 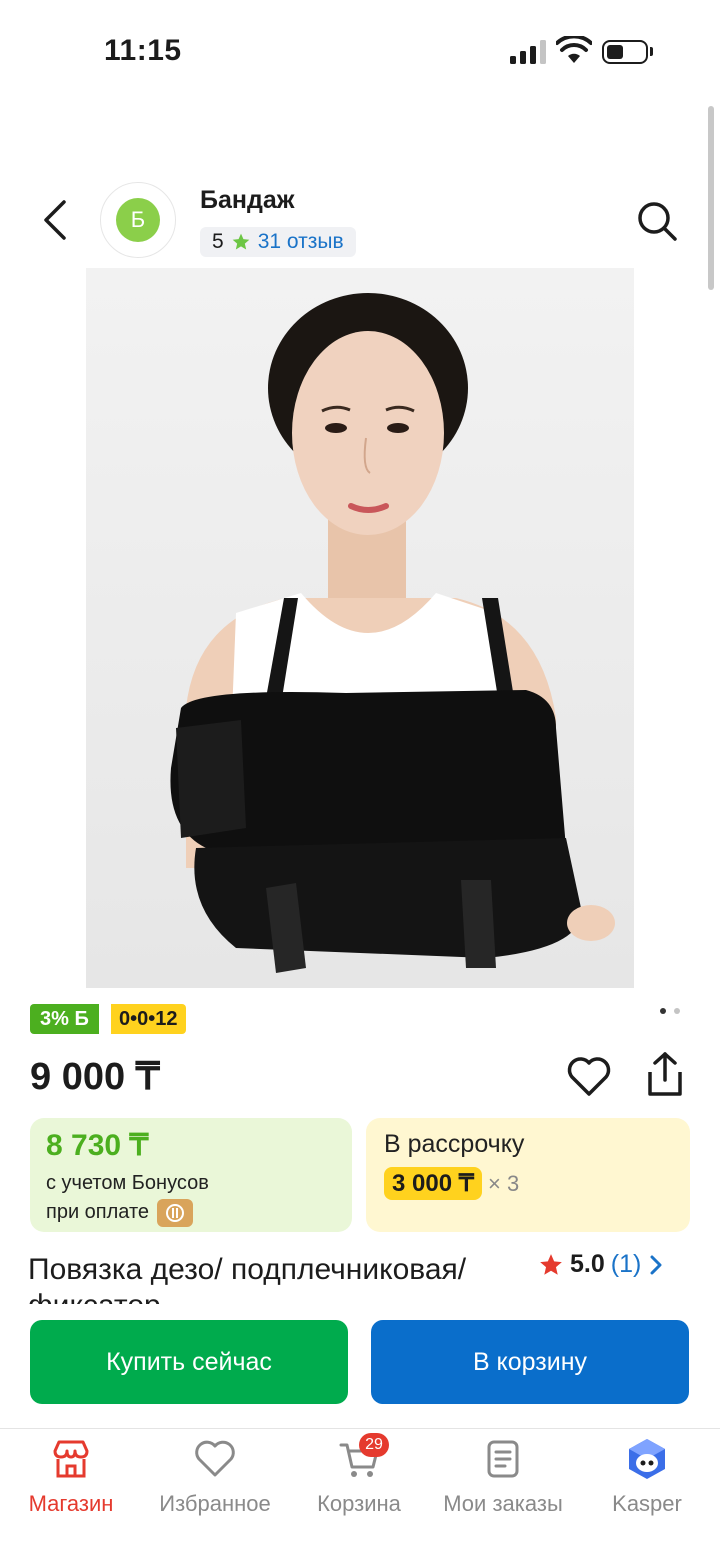 What do you see at coordinates (647, 1483) in the screenshot?
I see `tab-kasper: Kasper` at bounding box center [647, 1483].